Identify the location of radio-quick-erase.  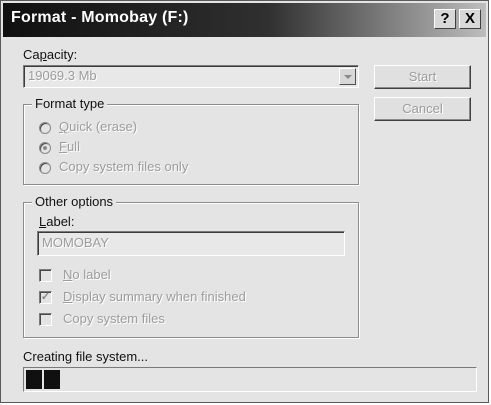
(45, 128).